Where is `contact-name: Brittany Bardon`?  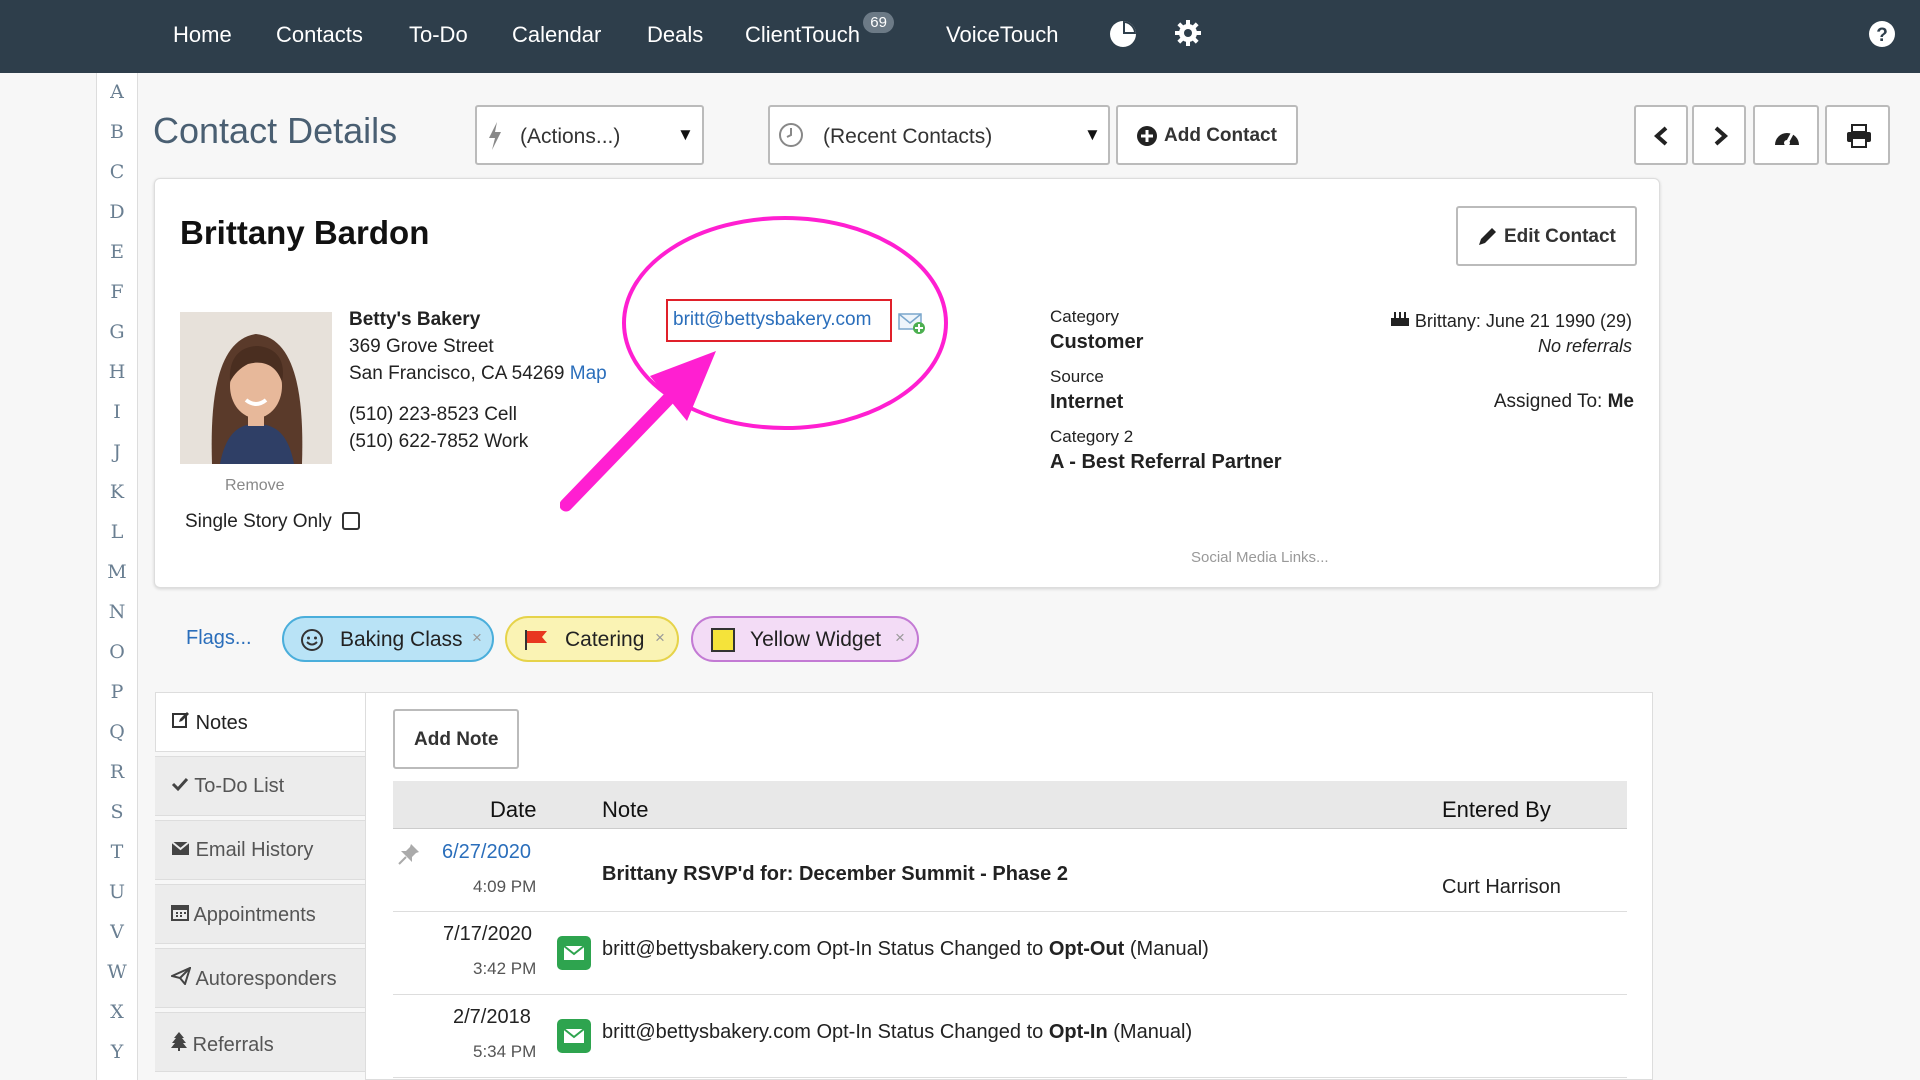
contact-name: Brittany Bardon is located at coordinates (305, 232).